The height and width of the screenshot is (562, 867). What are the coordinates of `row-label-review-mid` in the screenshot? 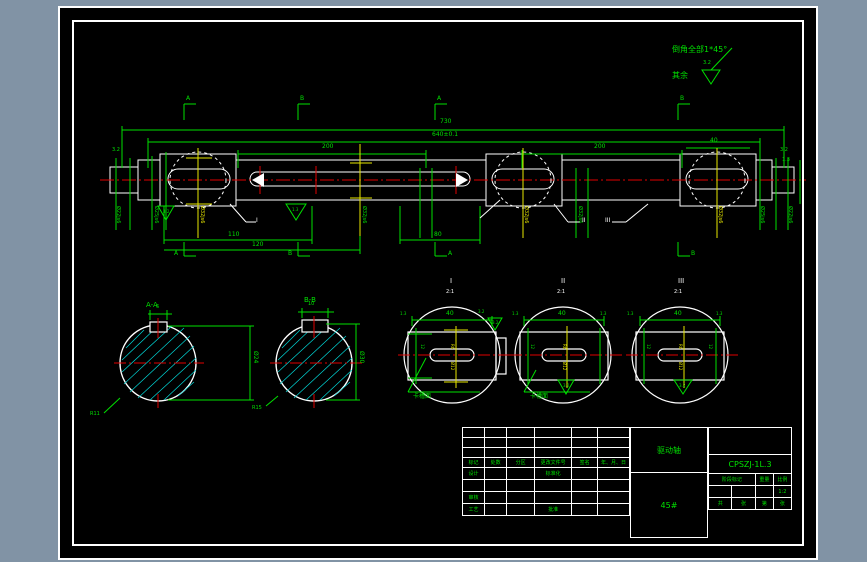 It's located at (553, 497).